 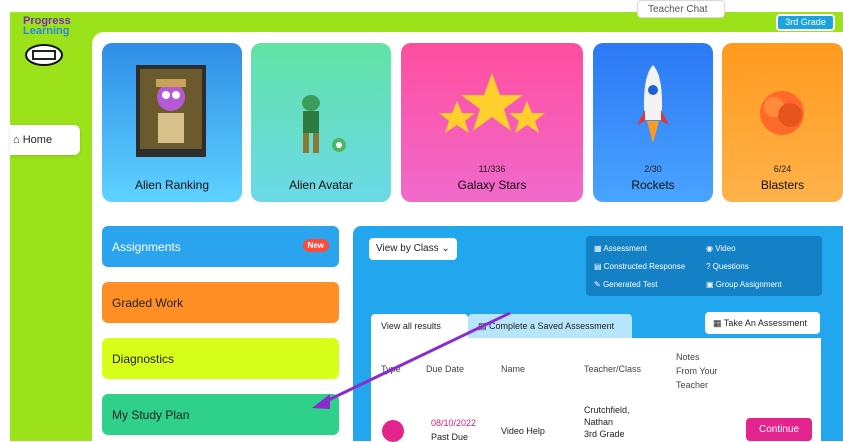 I want to click on logo: Progress Learning, so click(x=47, y=26).